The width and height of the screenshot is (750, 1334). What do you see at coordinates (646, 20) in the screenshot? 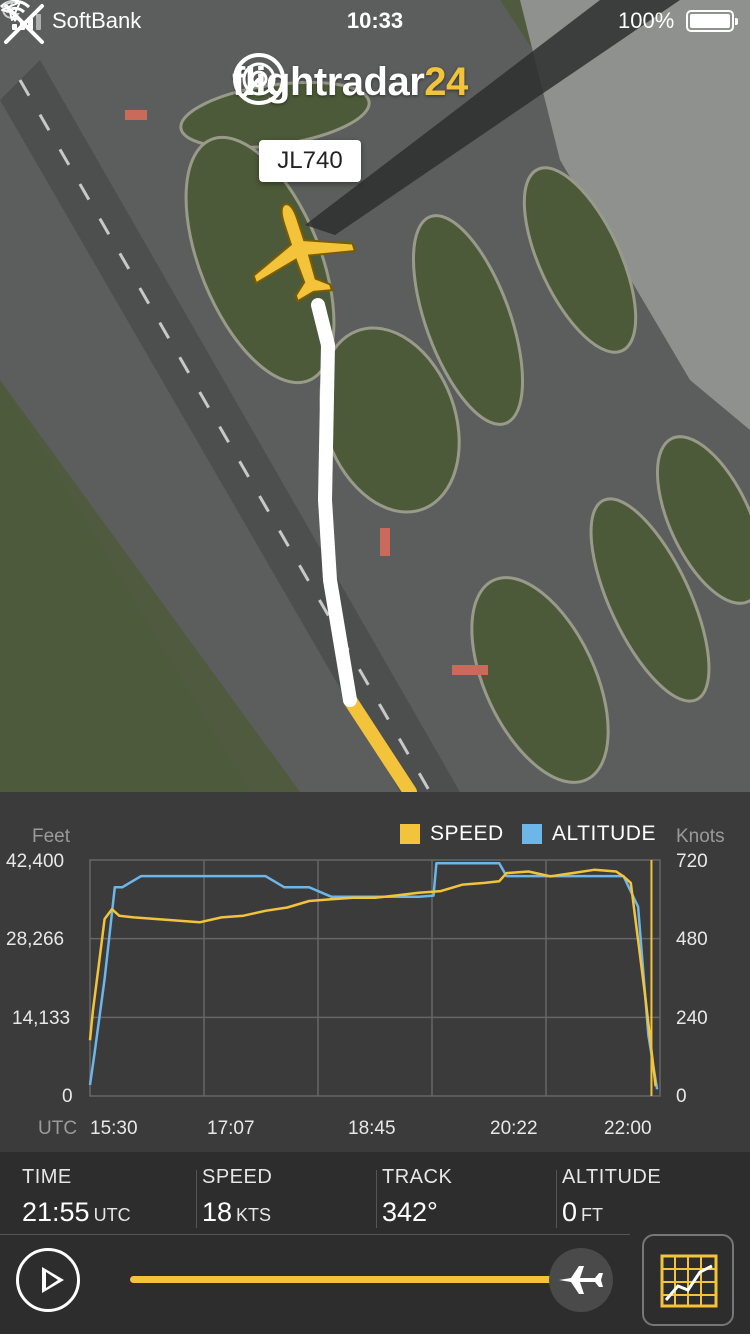
I see `battery-percent: 100%` at bounding box center [646, 20].